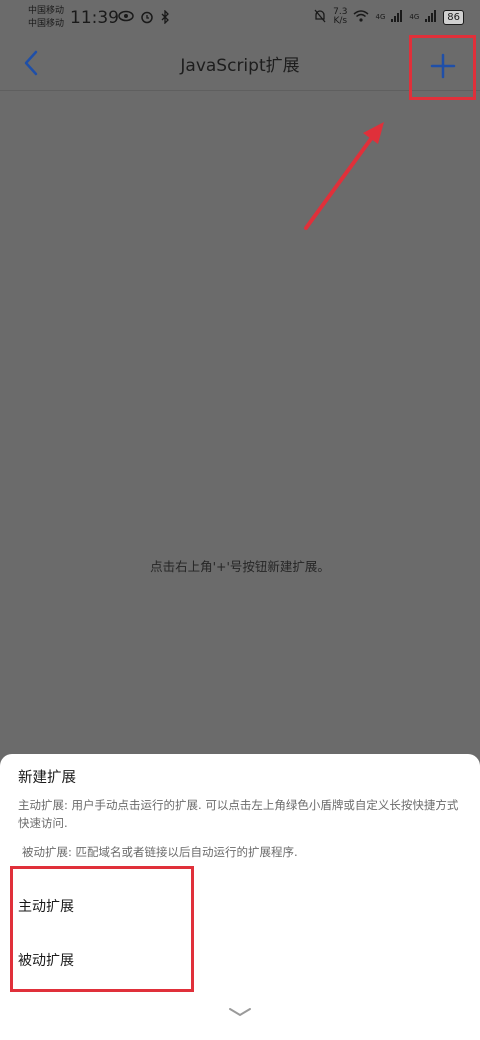  I want to click on net-speed: 7.3 K/s, so click(340, 17).